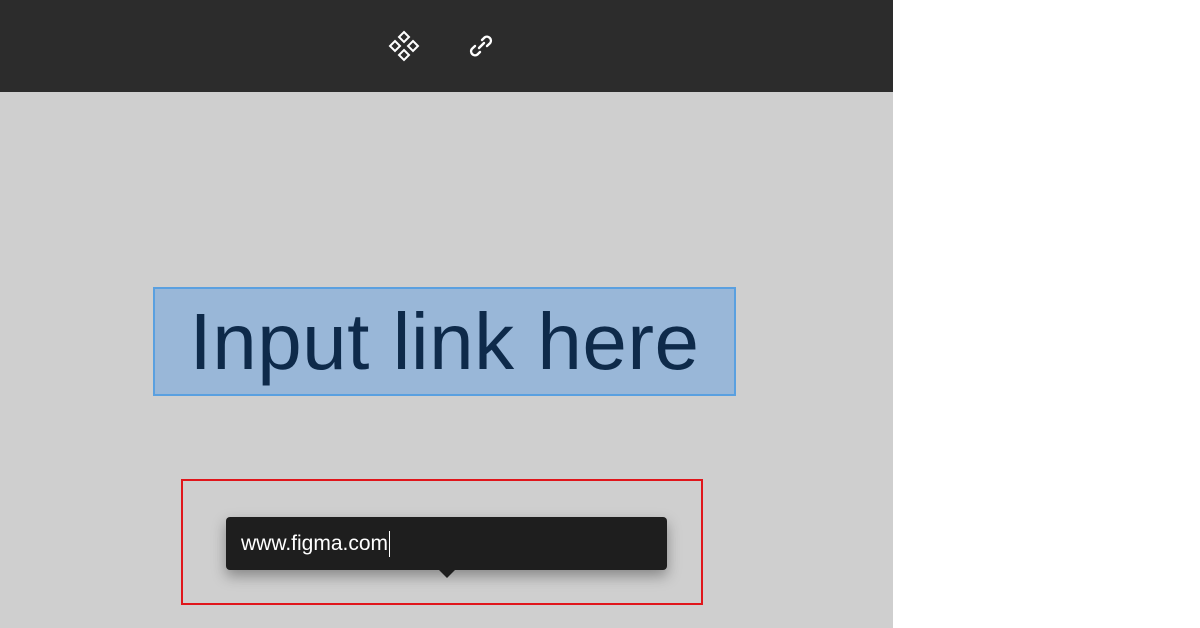 Image resolution: width=1200 pixels, height=628 pixels. I want to click on component-icon, so click(404, 46).